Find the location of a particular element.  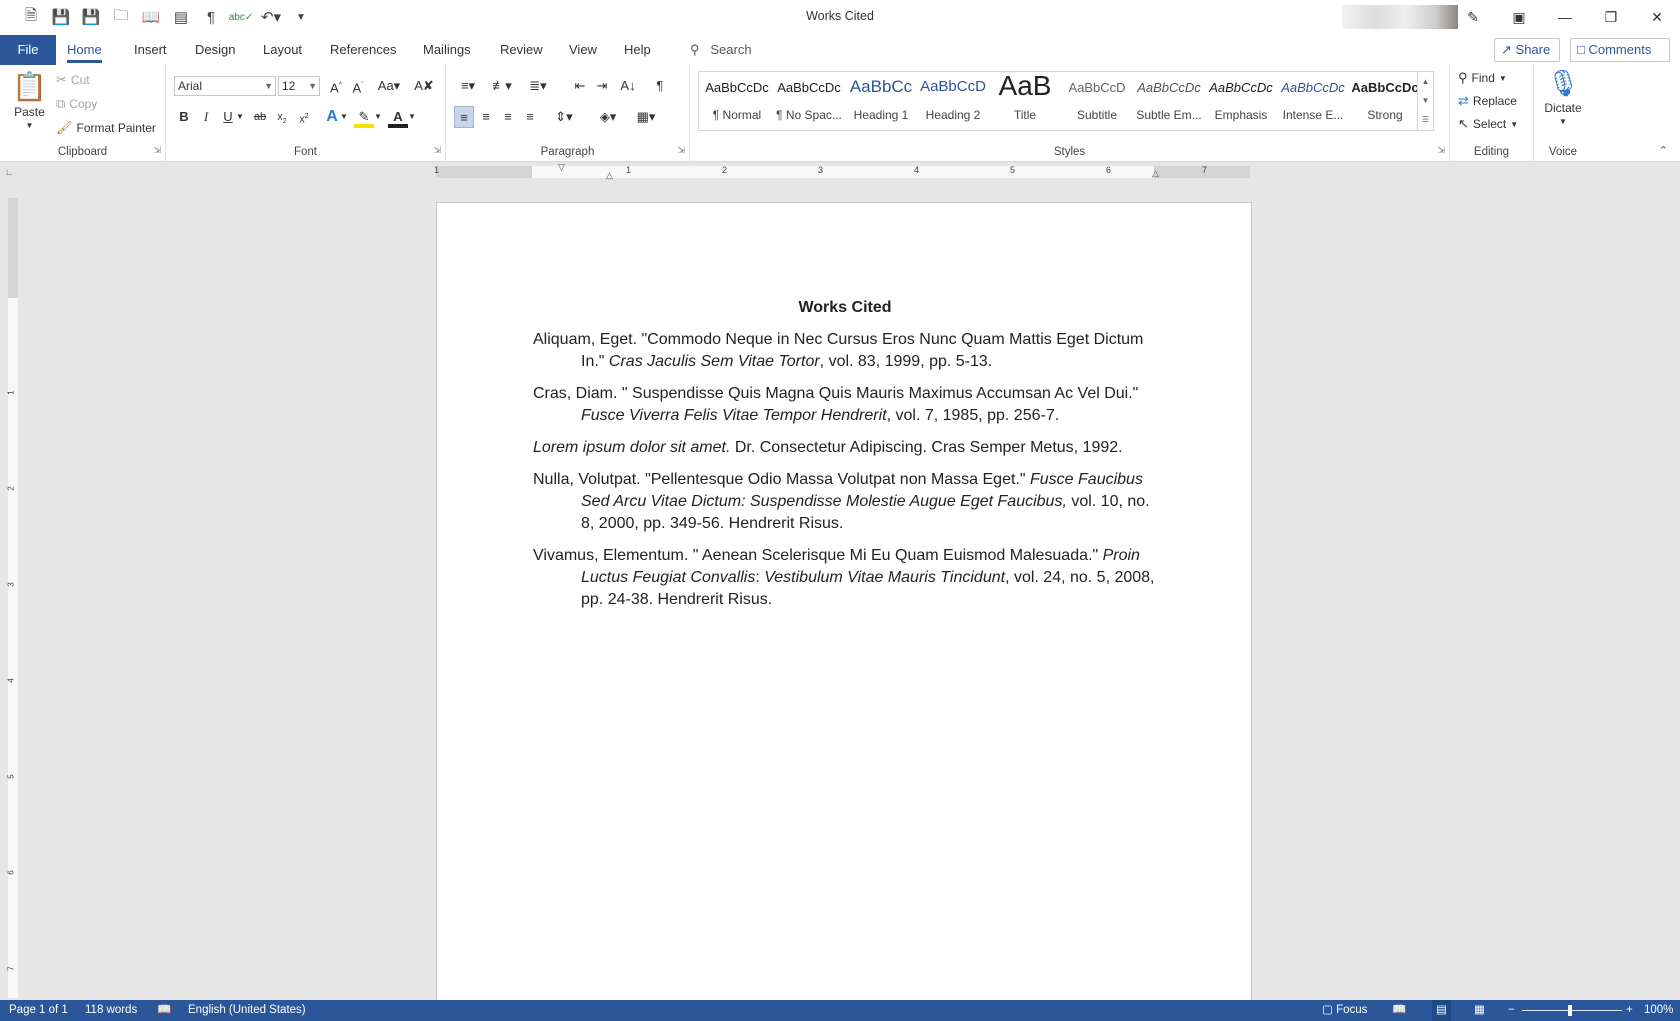

zoom-slider-thumb is located at coordinates (1570, 1010).